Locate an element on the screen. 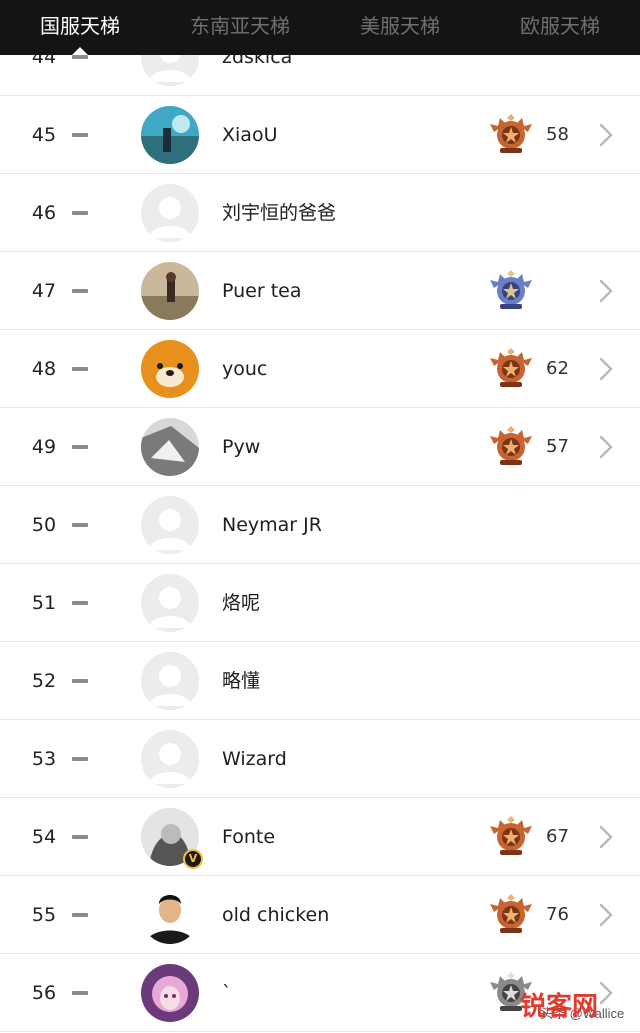 The image size is (640, 1033). player-name: youc is located at coordinates (245, 369).